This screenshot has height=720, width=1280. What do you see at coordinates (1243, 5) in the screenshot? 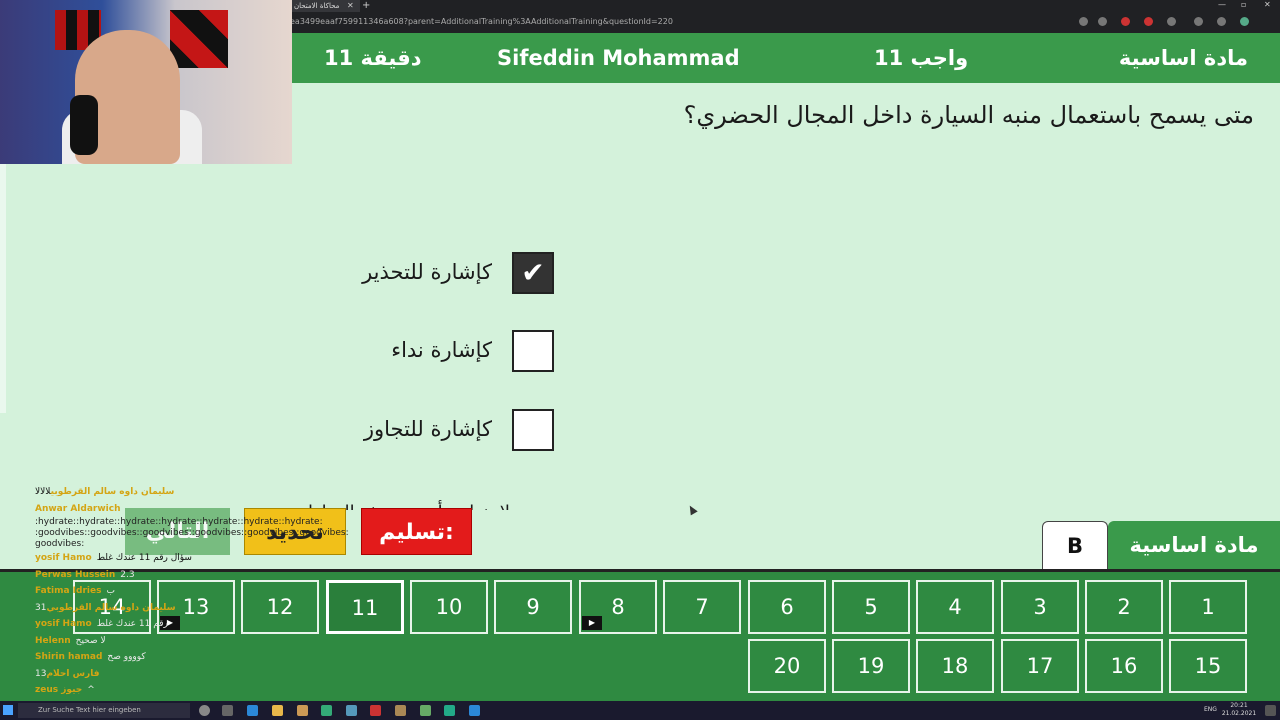
I see `maximize-icon: ▫` at bounding box center [1243, 5].